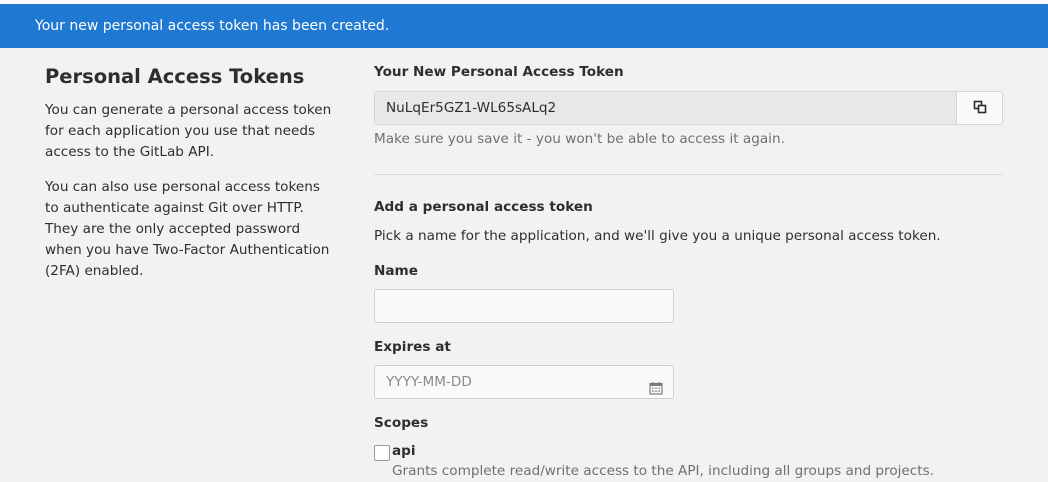 Image resolution: width=1048 pixels, height=482 pixels. Describe the element at coordinates (401, 423) in the screenshot. I see `scopes-label: Scopes` at that location.